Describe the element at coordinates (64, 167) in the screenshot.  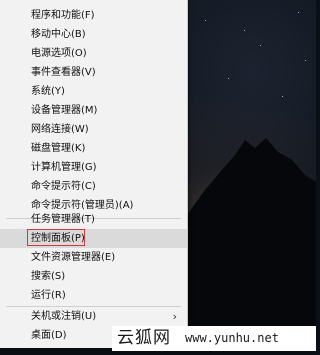
I see `menu-item-label: 计算机管理(G)` at that location.